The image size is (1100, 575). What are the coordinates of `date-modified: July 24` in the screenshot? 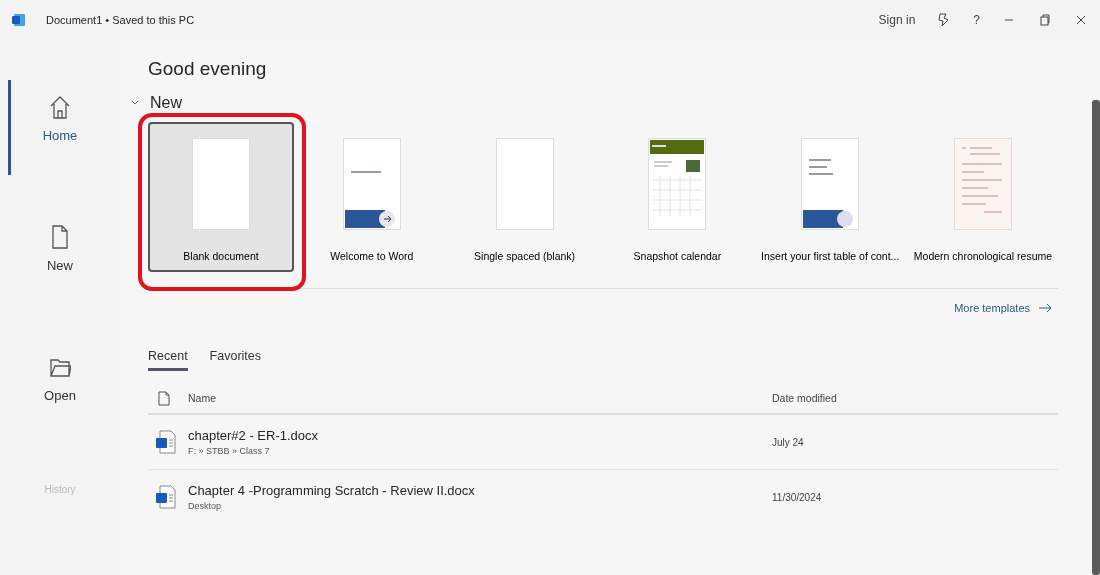 It's located at (788, 442).